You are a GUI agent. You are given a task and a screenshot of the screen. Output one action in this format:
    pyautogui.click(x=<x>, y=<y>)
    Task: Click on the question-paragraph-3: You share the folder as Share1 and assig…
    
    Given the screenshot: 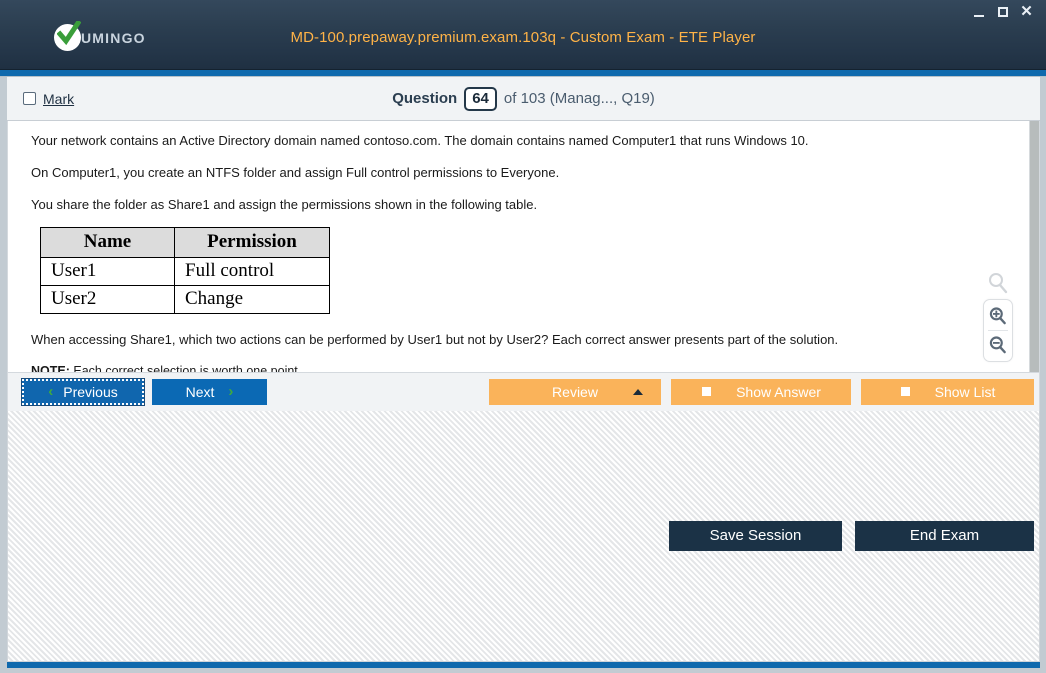 What is the action you would take?
    pyautogui.click(x=284, y=204)
    